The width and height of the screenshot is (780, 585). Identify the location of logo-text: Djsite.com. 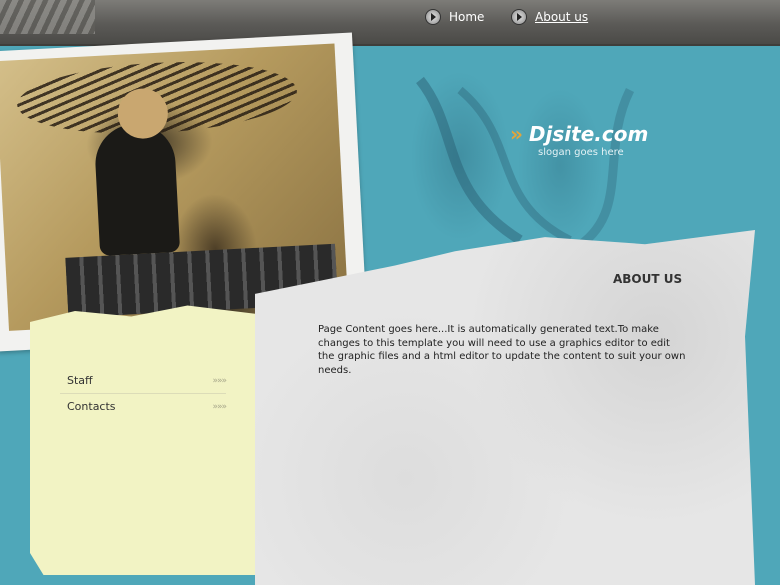
(588, 134).